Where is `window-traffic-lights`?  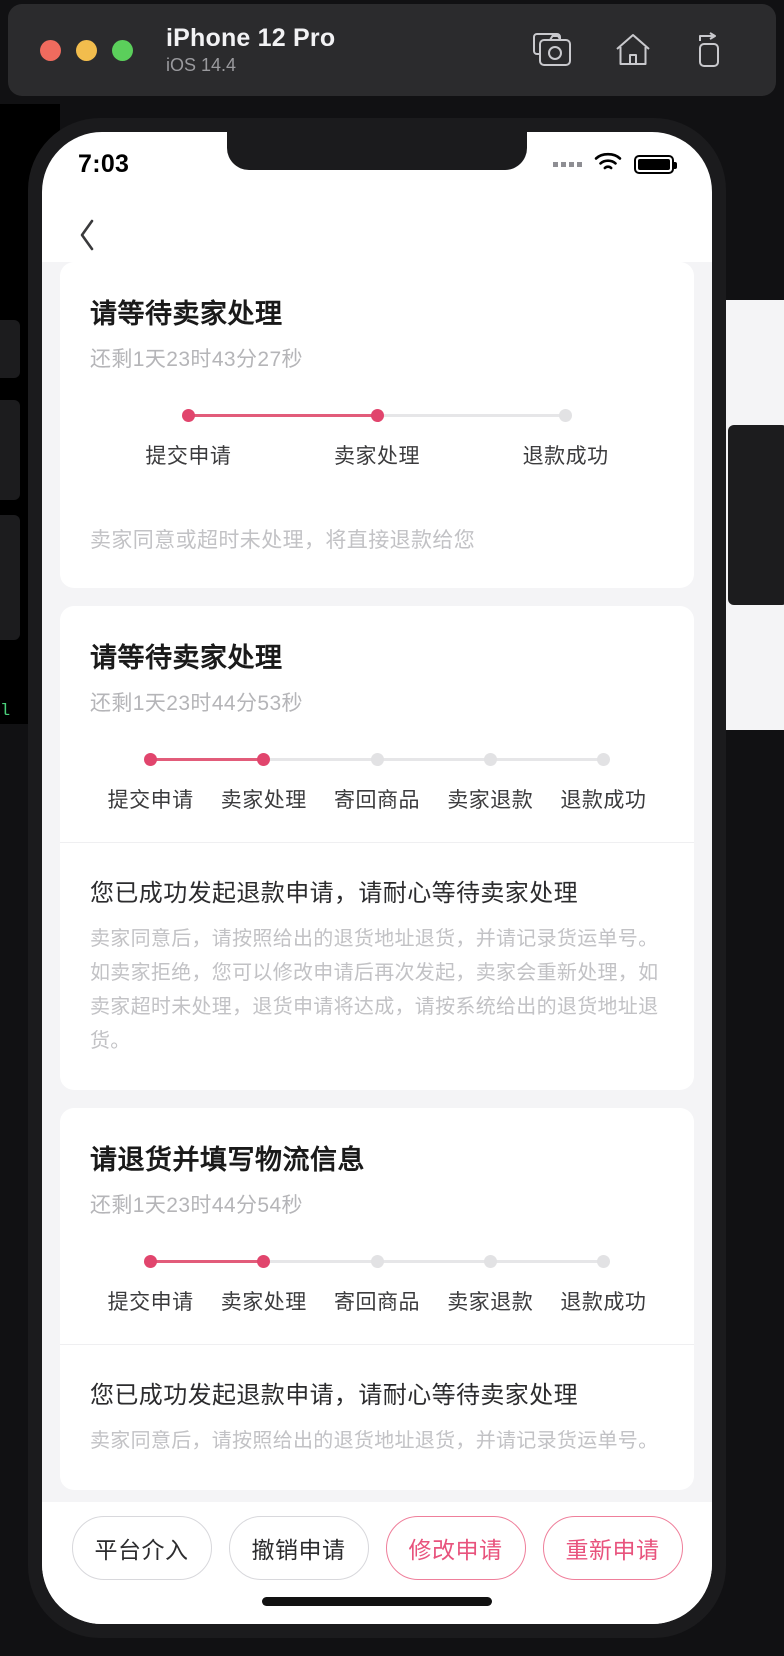 window-traffic-lights is located at coordinates (86, 50).